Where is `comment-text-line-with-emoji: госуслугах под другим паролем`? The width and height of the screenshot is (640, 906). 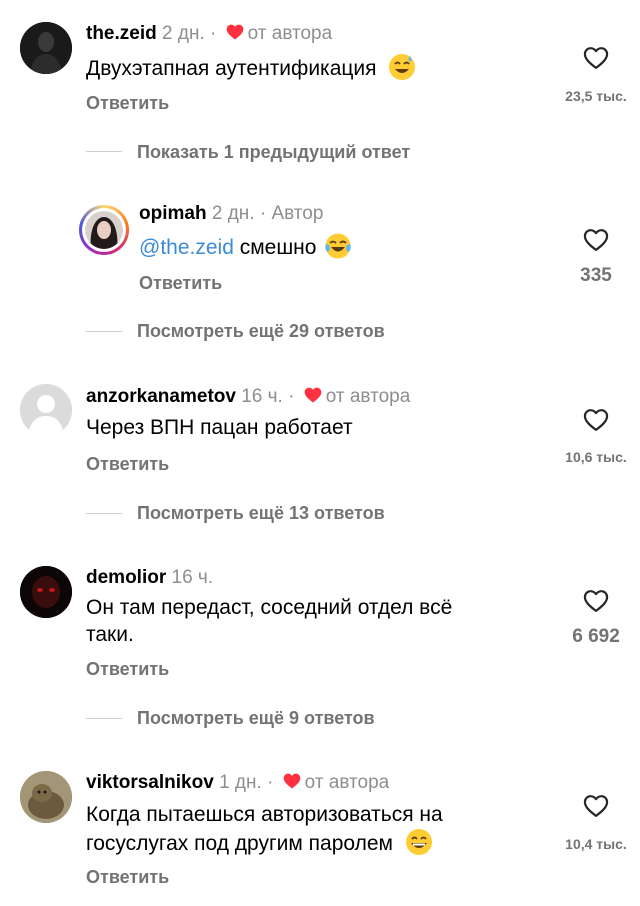 comment-text-line-with-emoji: госуслугах под другим паролем is located at coordinates (321, 842).